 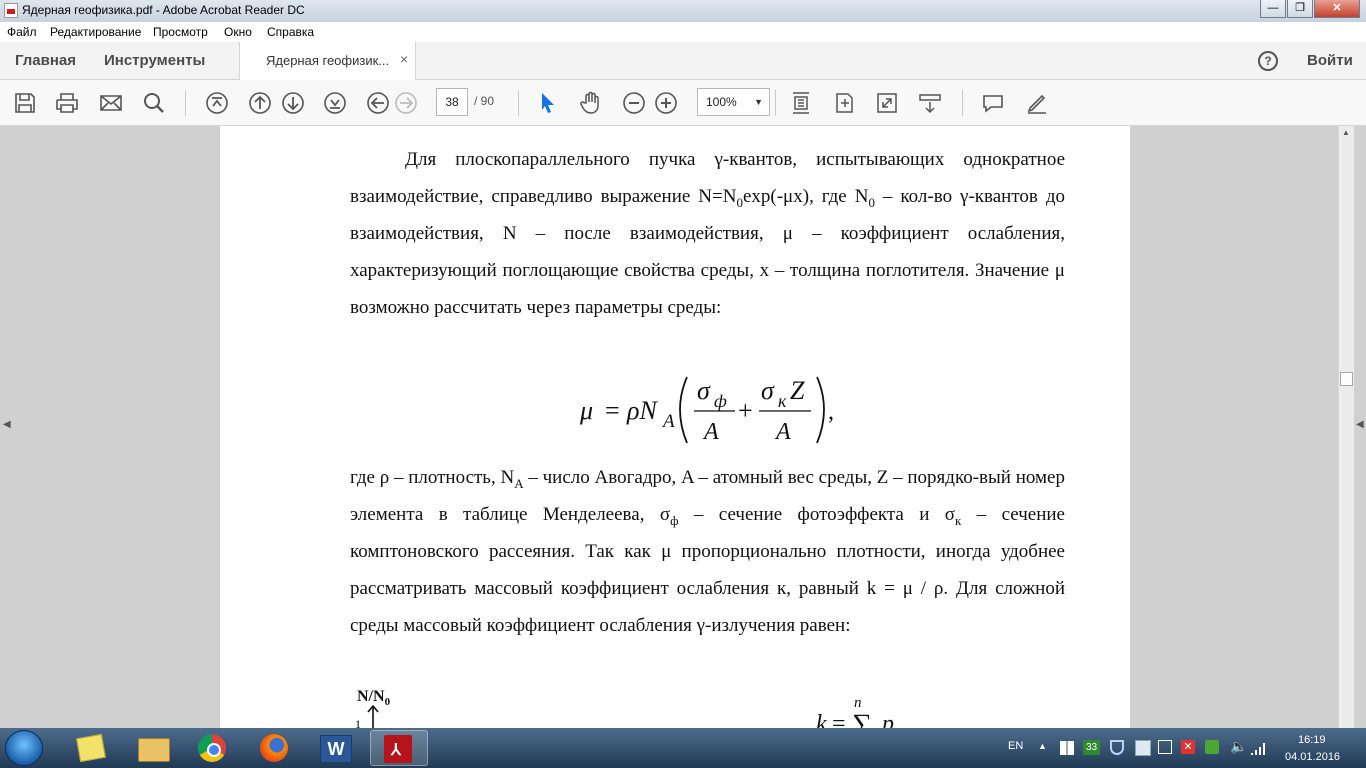 What do you see at coordinates (721, 102) in the screenshot?
I see `zoom-value: 100%` at bounding box center [721, 102].